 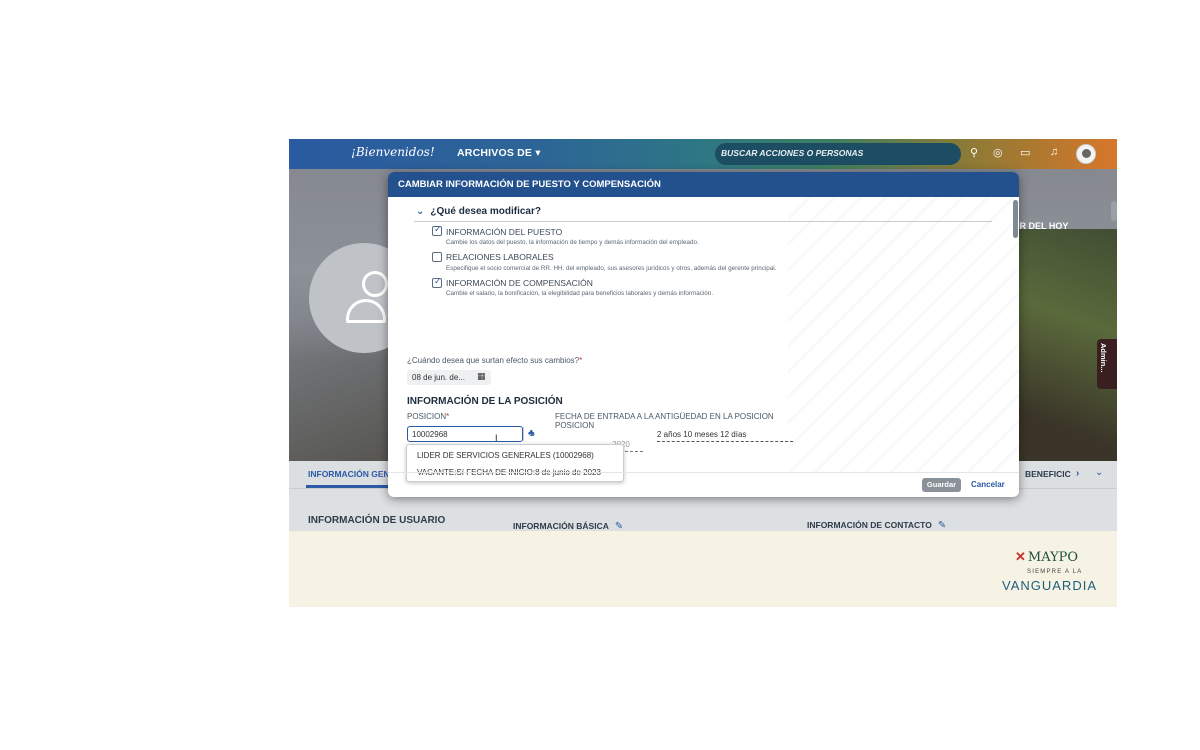 I want to click on chat-icon: ◎, so click(x=998, y=152).